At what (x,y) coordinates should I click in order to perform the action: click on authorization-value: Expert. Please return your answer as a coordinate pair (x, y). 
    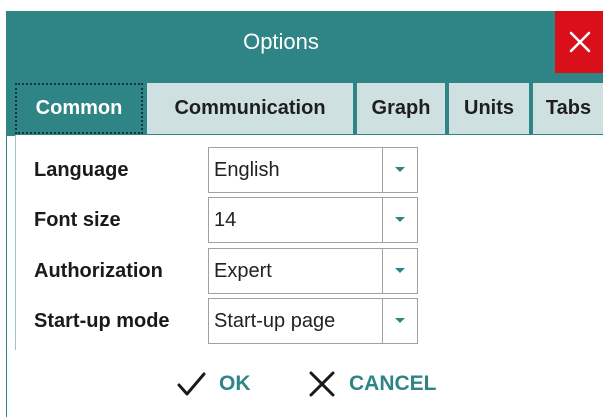
    Looking at the image, I should click on (243, 271).